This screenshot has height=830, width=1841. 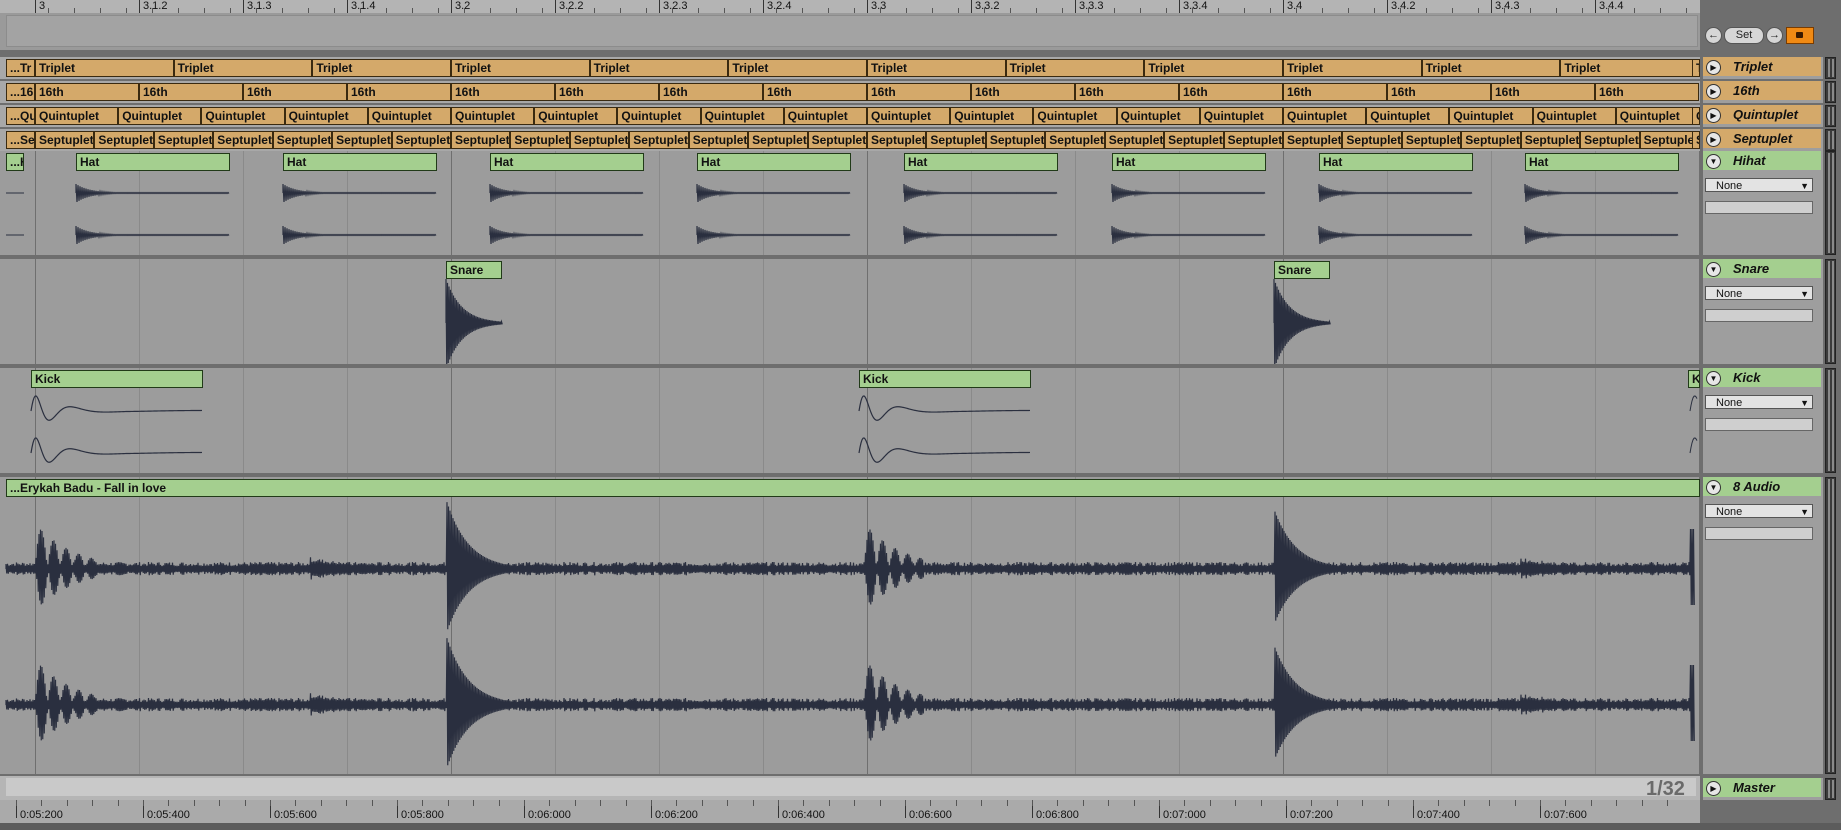 I want to click on audio-clip: ...Erykah Badu - Fall in love, so click(x=853, y=488).